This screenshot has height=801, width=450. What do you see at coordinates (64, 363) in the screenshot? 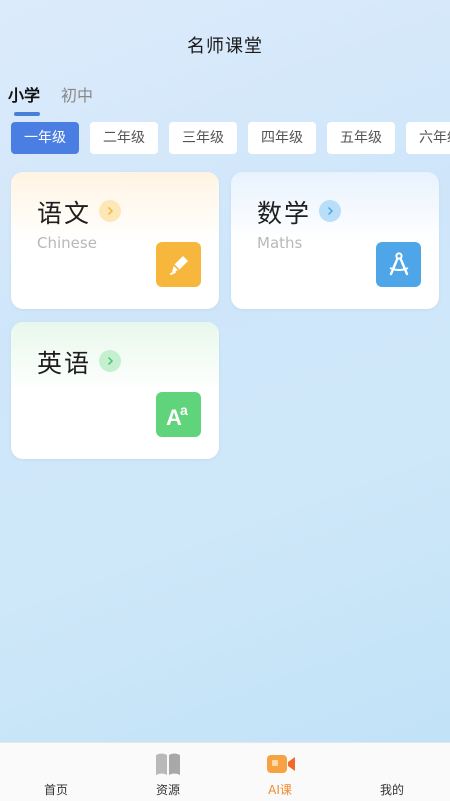
I see `subject-title: 英语` at bounding box center [64, 363].